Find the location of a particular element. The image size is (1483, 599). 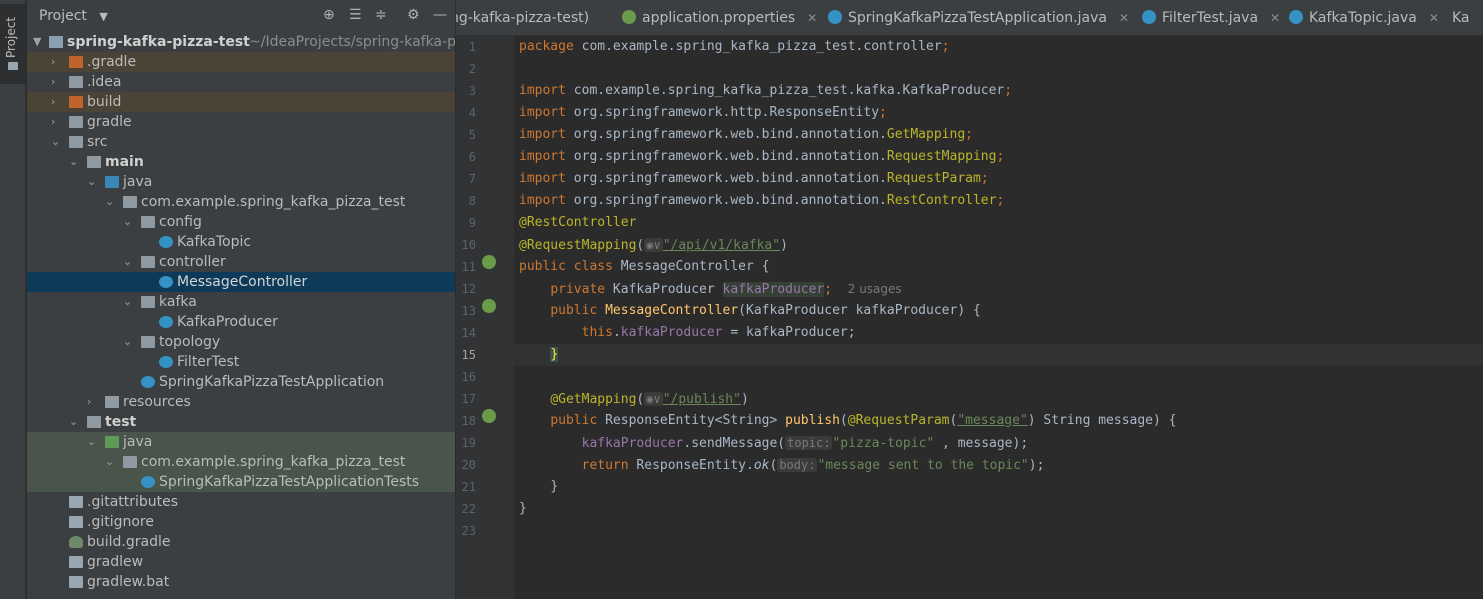

tree-item: gradlew is located at coordinates (241, 562).